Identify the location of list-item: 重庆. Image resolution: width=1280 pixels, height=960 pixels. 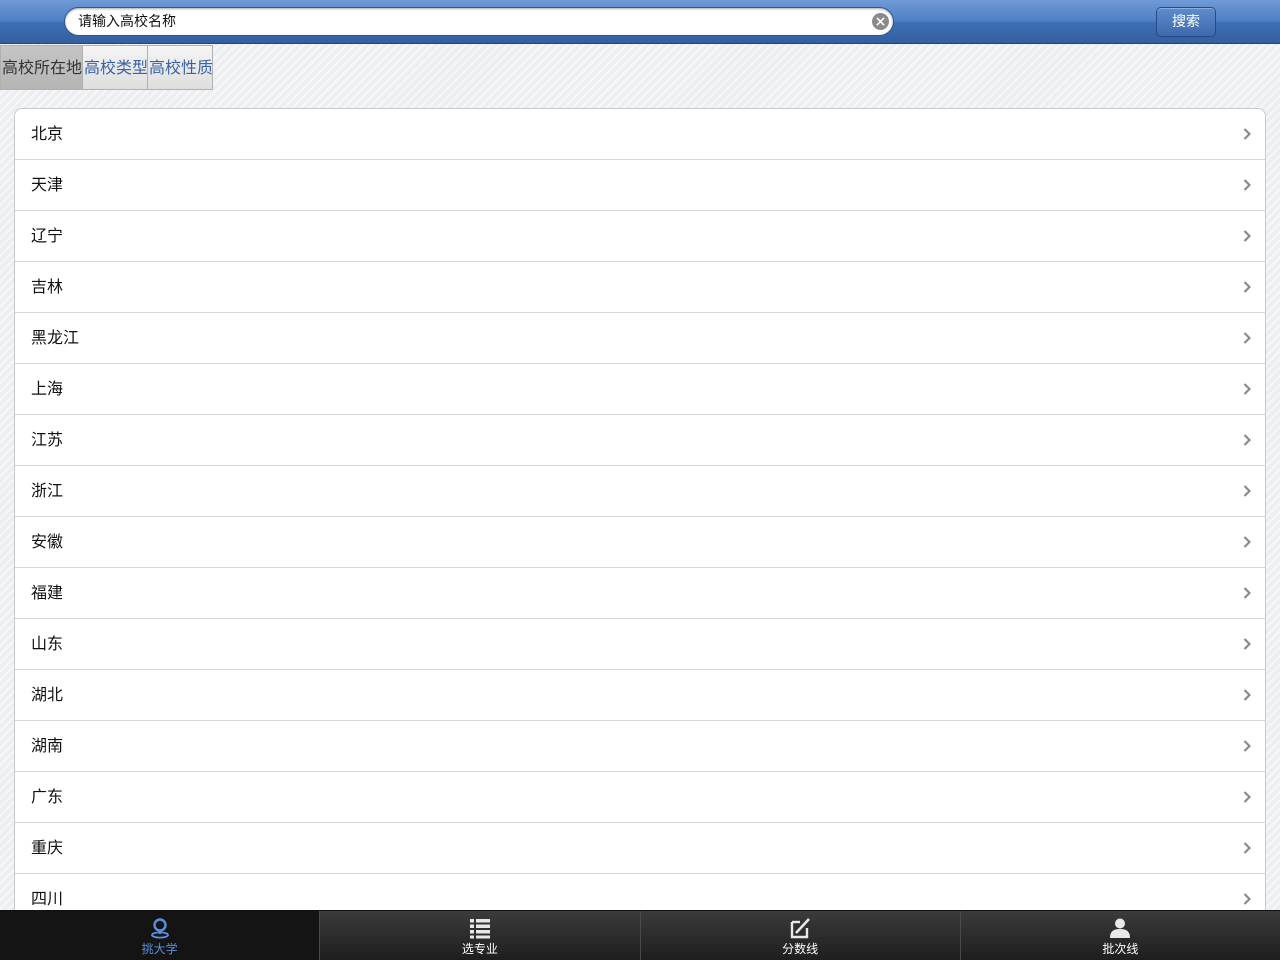
(640, 848).